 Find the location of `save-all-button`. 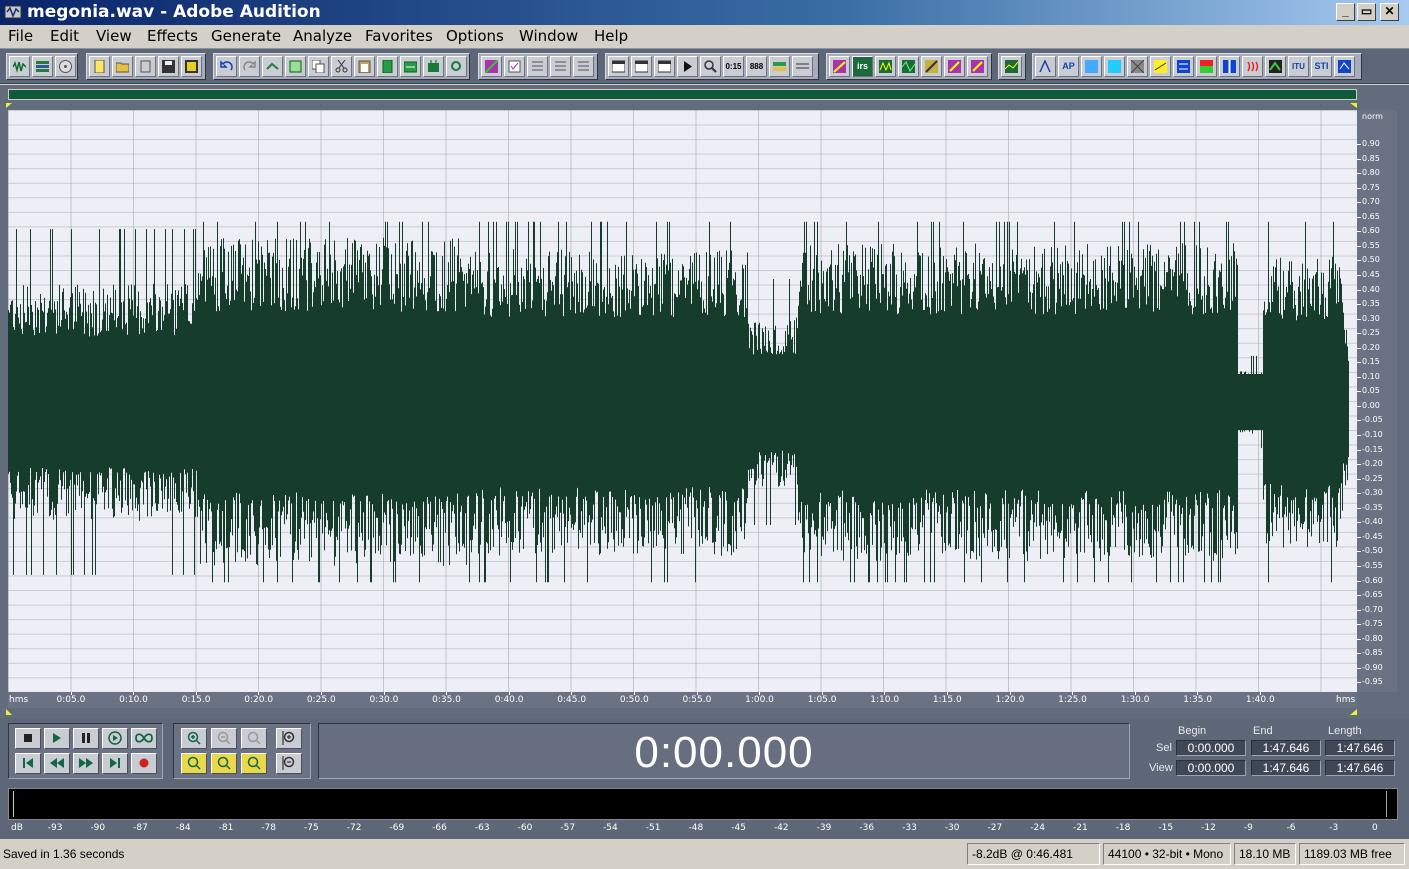

save-all-button is located at coordinates (191, 66).